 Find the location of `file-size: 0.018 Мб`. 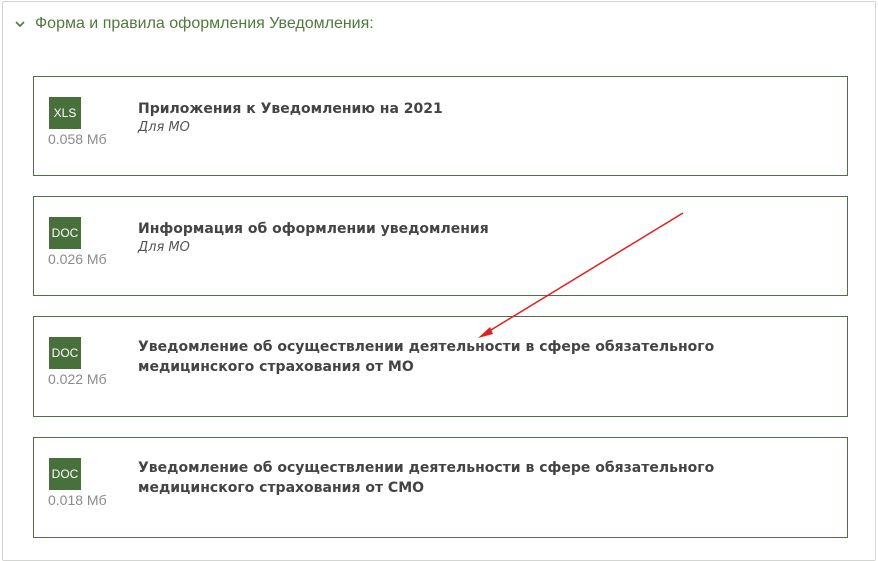

file-size: 0.018 Мб is located at coordinates (77, 500).